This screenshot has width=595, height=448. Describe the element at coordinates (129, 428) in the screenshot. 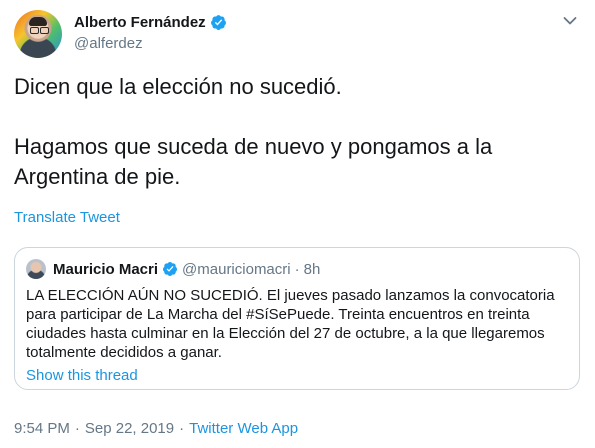

I see `tweet-date: Sep 22, 2019` at that location.